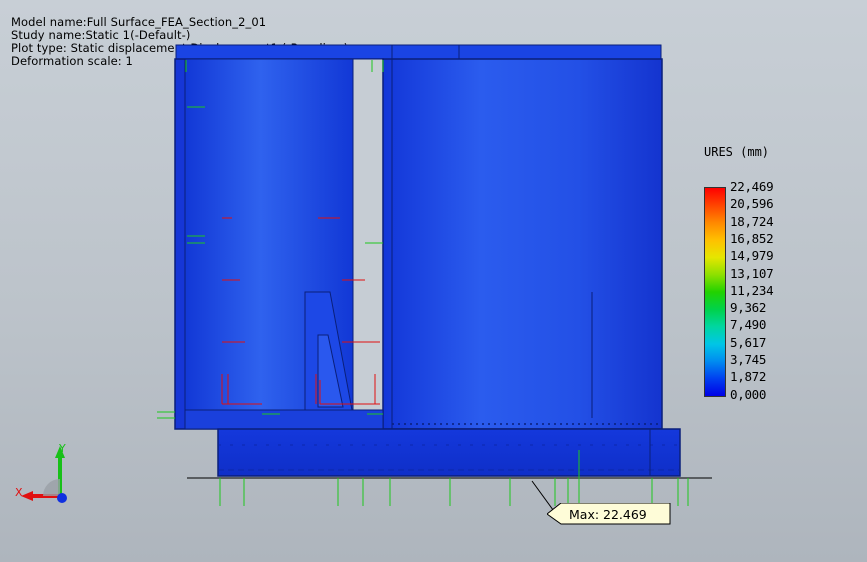 Image resolution: width=867 pixels, height=562 pixels. Describe the element at coordinates (752, 204) in the screenshot. I see `legend-tick-label: 20,596` at that location.